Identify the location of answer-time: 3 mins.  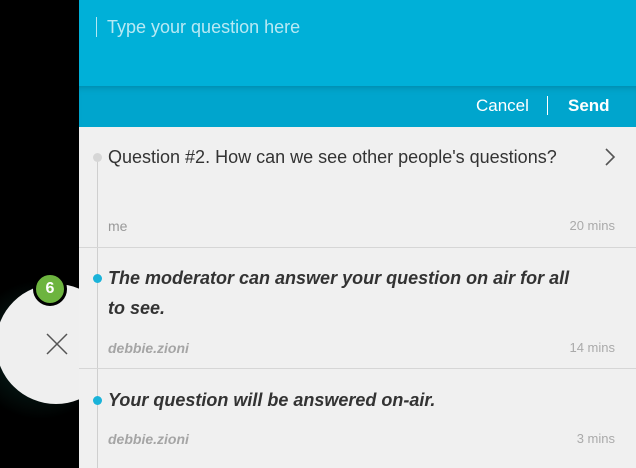
(595, 438).